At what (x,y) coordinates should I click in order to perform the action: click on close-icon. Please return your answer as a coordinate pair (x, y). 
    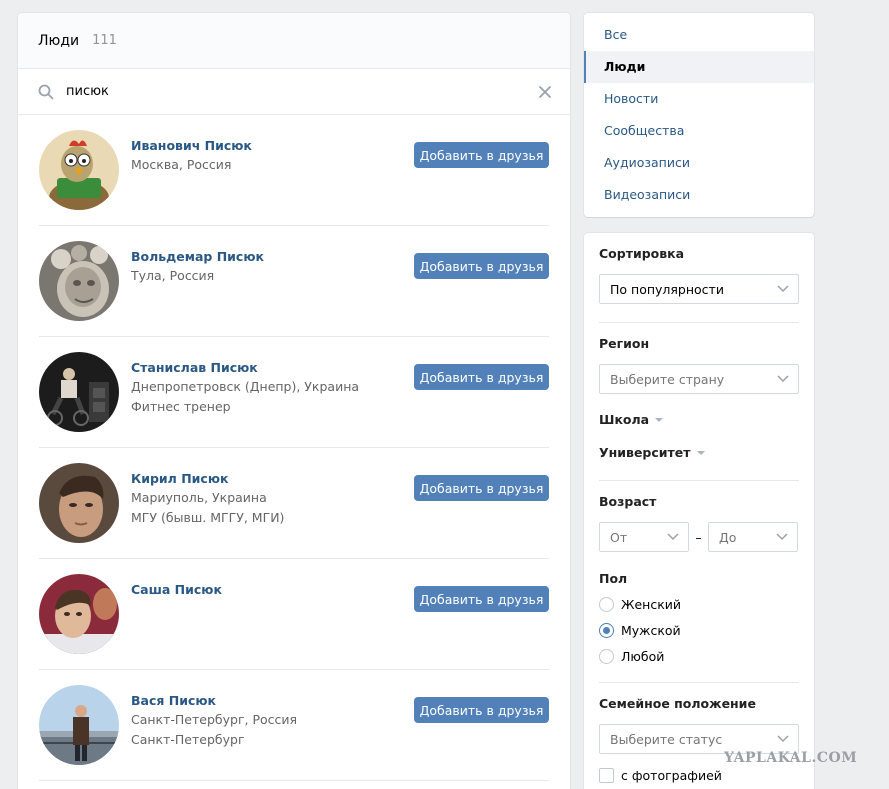
    Looking at the image, I should click on (545, 92).